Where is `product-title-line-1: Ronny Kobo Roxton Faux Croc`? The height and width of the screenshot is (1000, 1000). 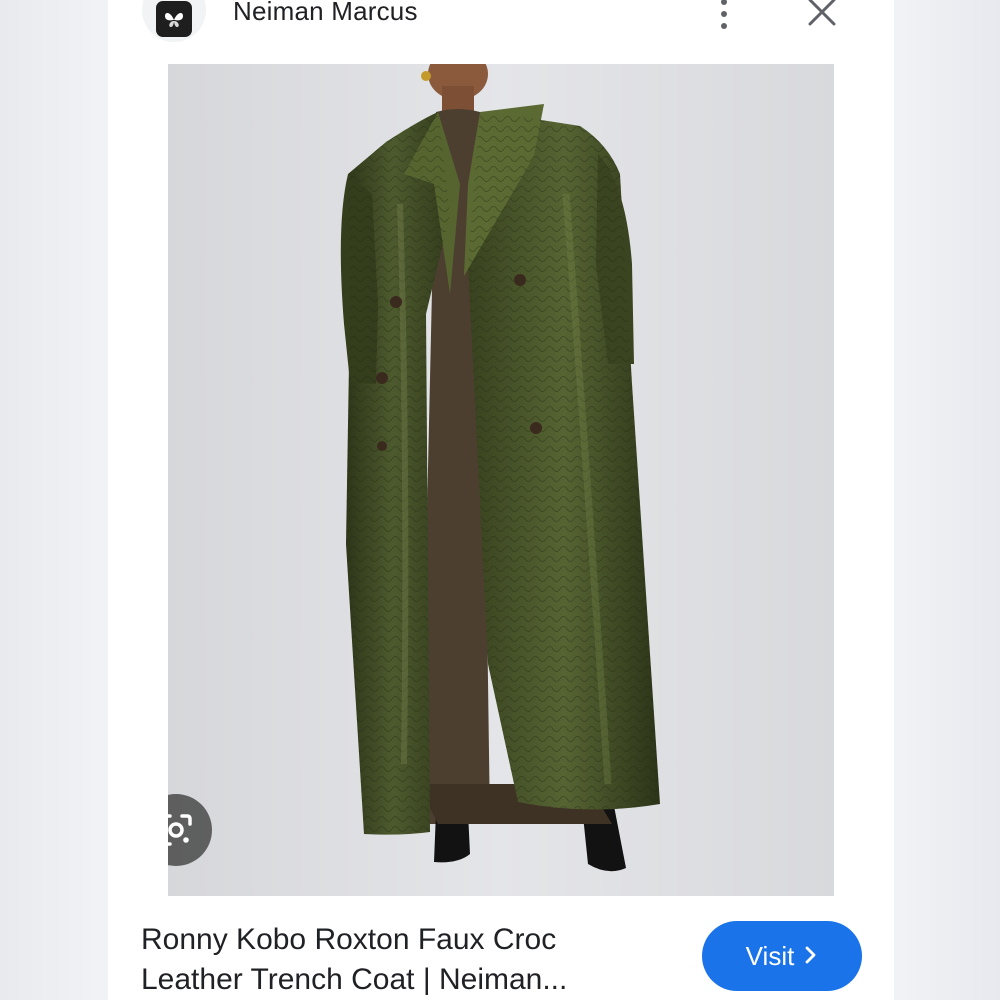 product-title-line-1: Ronny Kobo Roxton Faux Croc is located at coordinates (349, 939).